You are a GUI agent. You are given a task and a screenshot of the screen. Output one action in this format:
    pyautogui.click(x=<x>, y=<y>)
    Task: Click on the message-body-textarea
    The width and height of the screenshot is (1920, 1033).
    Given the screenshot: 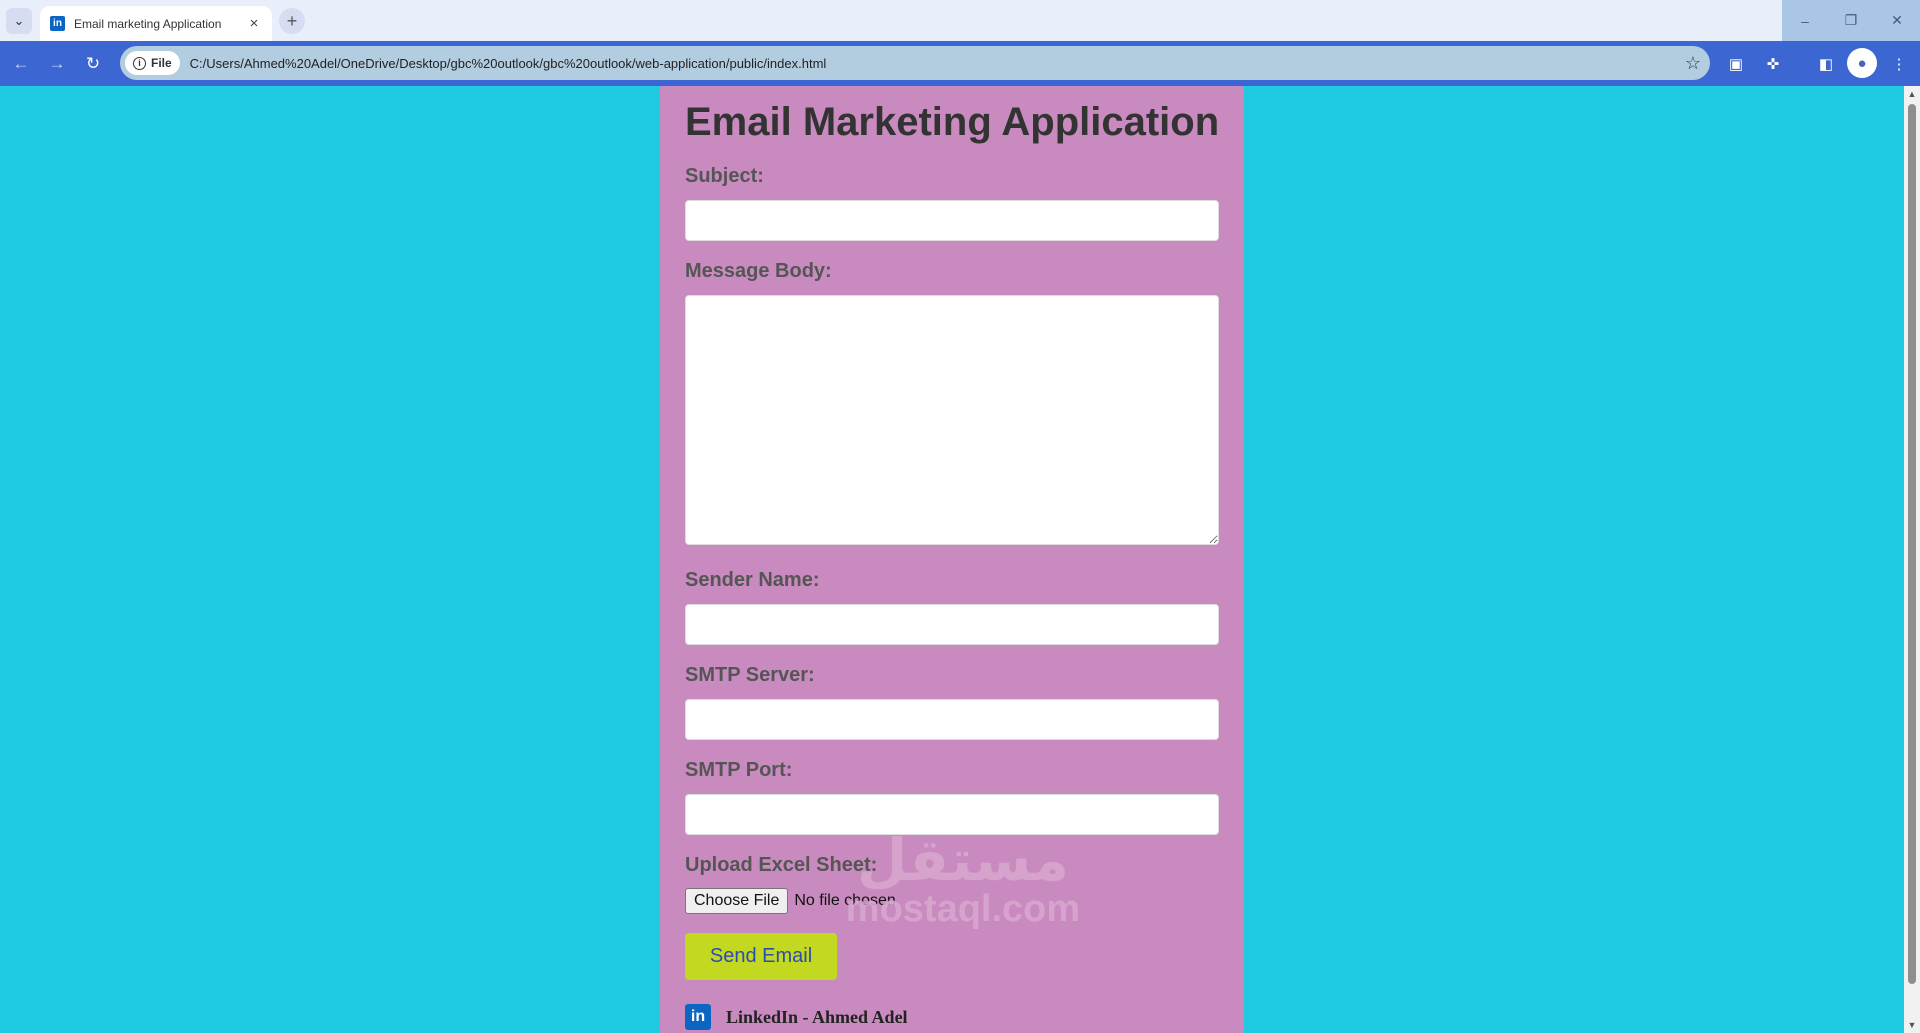 What is the action you would take?
    pyautogui.click(x=952, y=420)
    